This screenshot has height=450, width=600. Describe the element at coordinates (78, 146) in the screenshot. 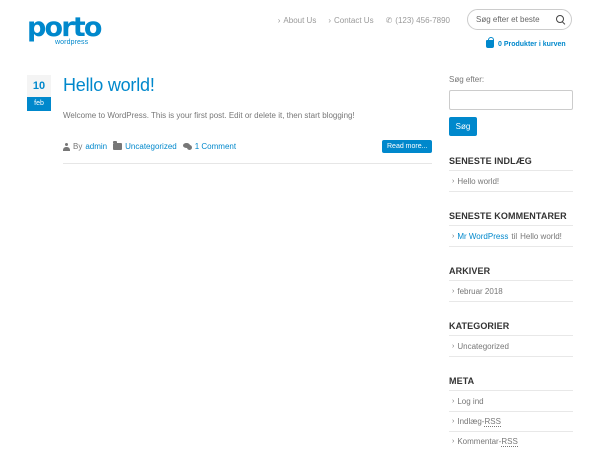

I see `post-author-prefix: By` at that location.